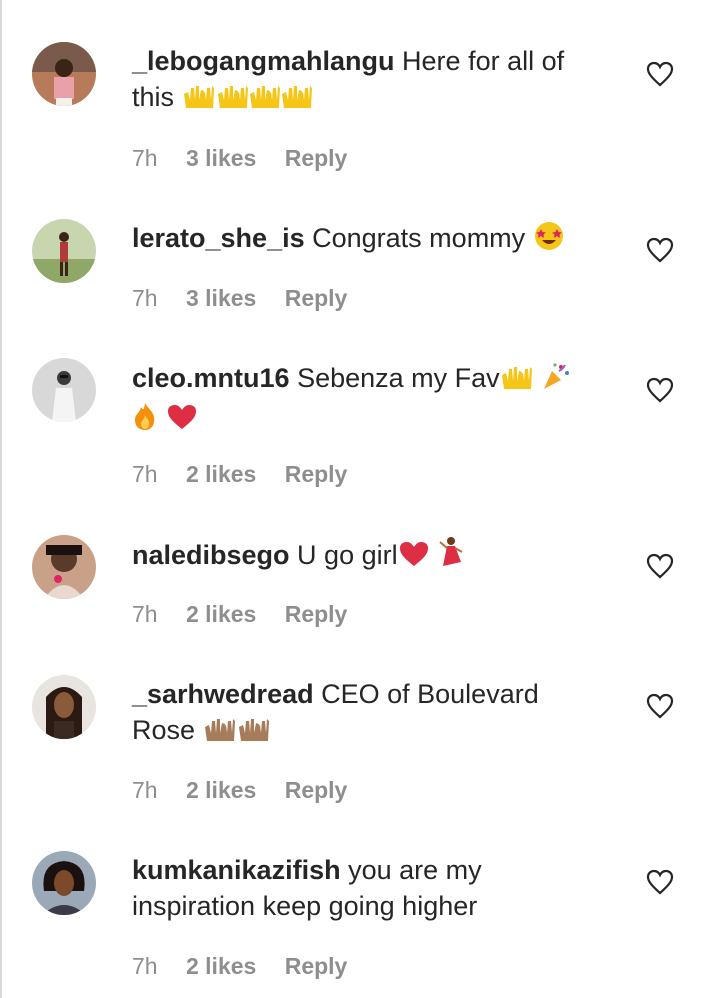 The height and width of the screenshot is (998, 720). Describe the element at coordinates (347, 555) in the screenshot. I see `comment-text: U go girl` at that location.